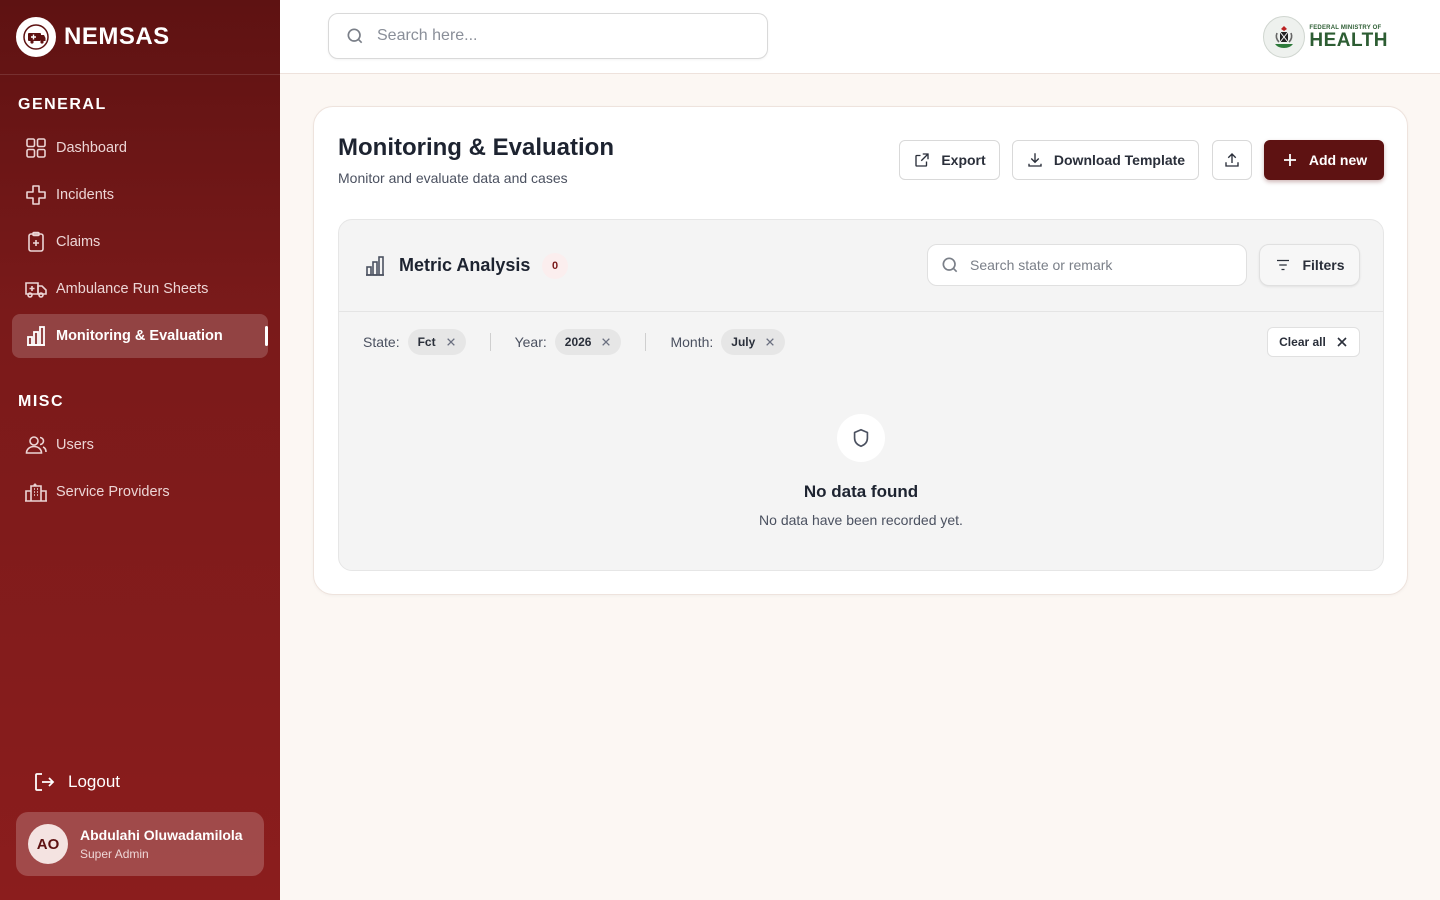  I want to click on clipboard-plus-icon, so click(36, 241).